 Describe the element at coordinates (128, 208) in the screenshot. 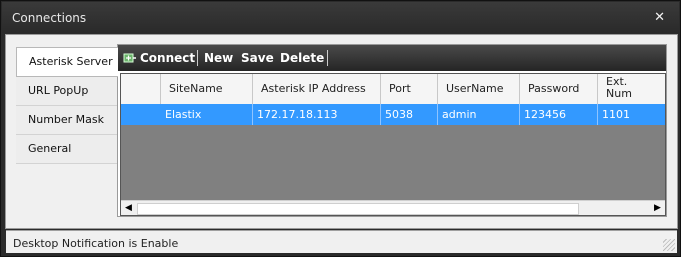

I see `scroll-left-icon: ◀` at that location.